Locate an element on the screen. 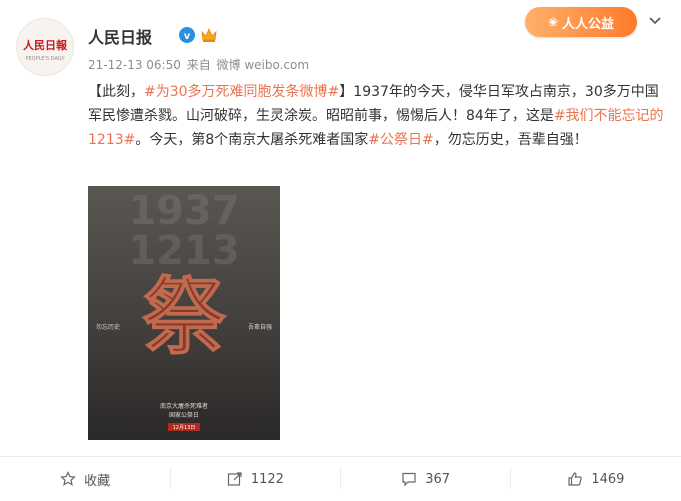 The image size is (681, 501). hashtag-link: #为30多万死难同胞发条微博# is located at coordinates (241, 92).